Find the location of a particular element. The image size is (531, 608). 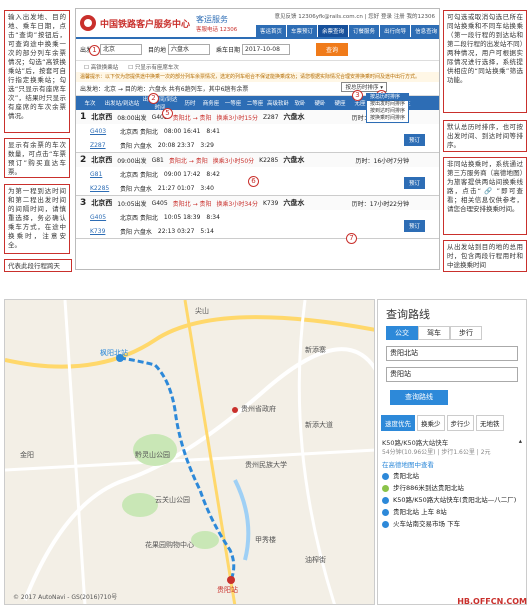

option-row: ☐ 高铁换乘站 ☐ 只显示有座席车次 is located at coordinates (257, 66).